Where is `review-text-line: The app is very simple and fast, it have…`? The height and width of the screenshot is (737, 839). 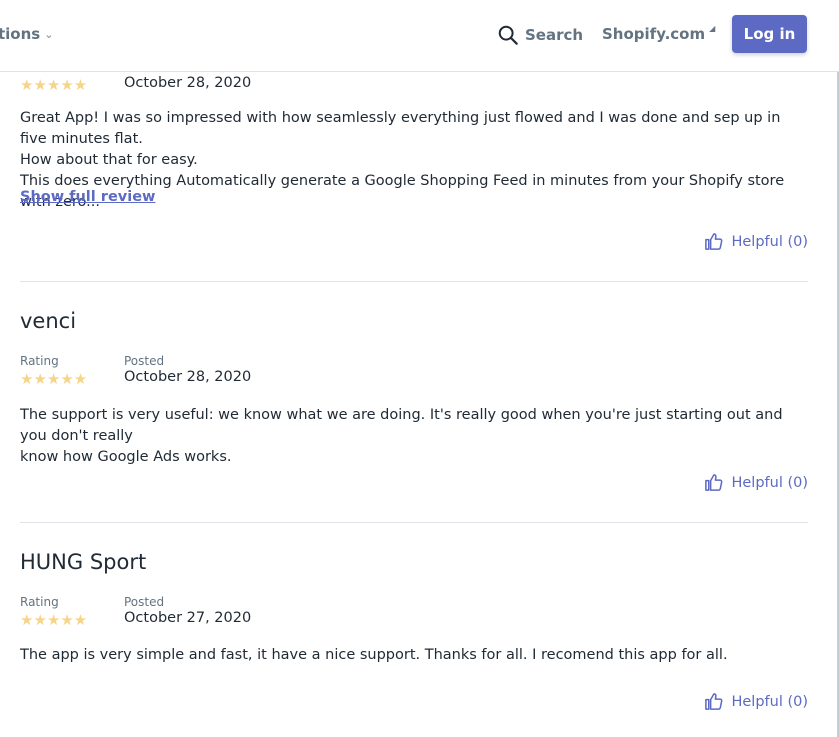 review-text-line: The app is very simple and fast, it have… is located at coordinates (374, 655).